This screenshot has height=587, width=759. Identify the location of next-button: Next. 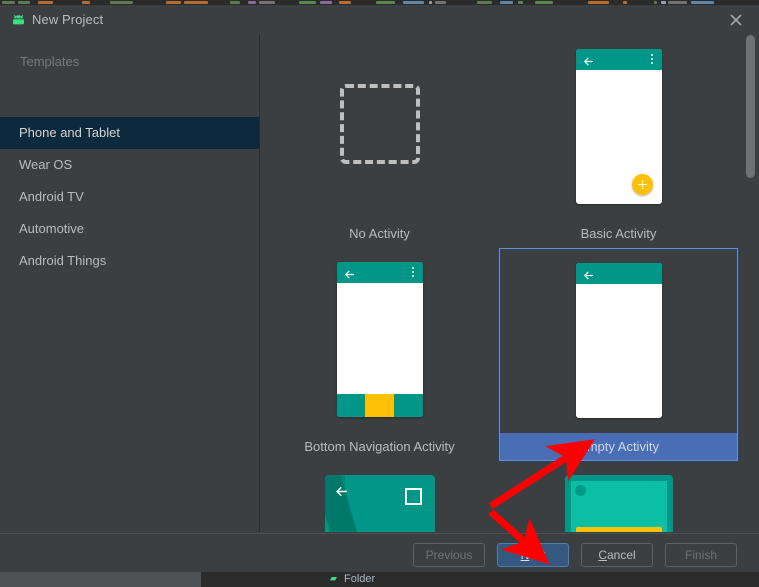
(533, 555).